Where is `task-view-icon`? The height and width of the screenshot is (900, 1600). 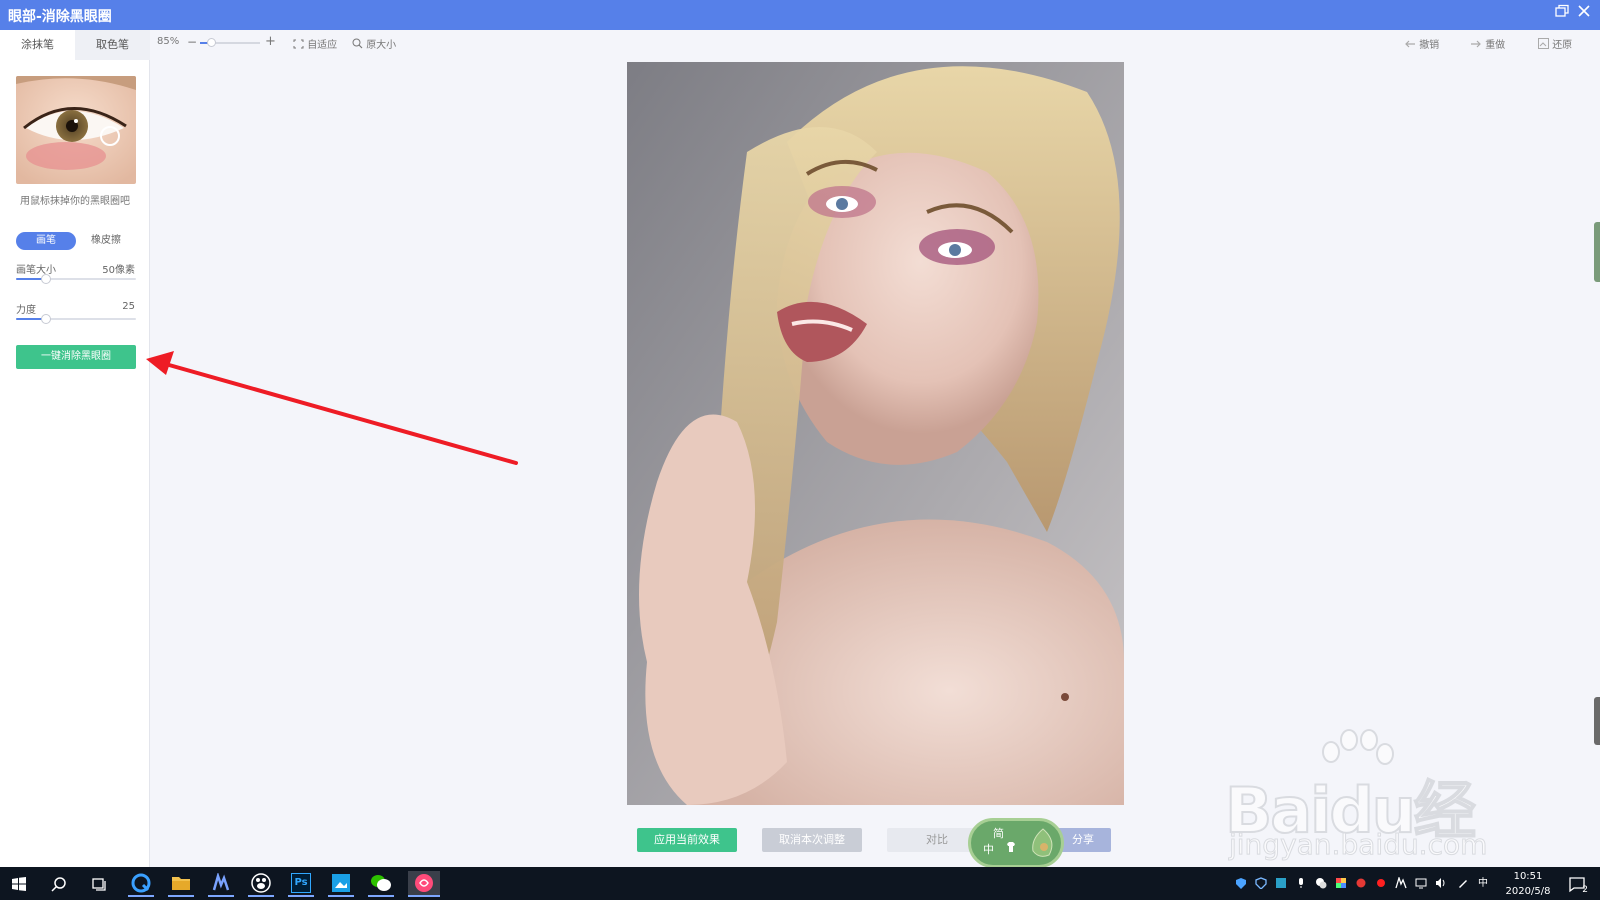 task-view-icon is located at coordinates (99, 884).